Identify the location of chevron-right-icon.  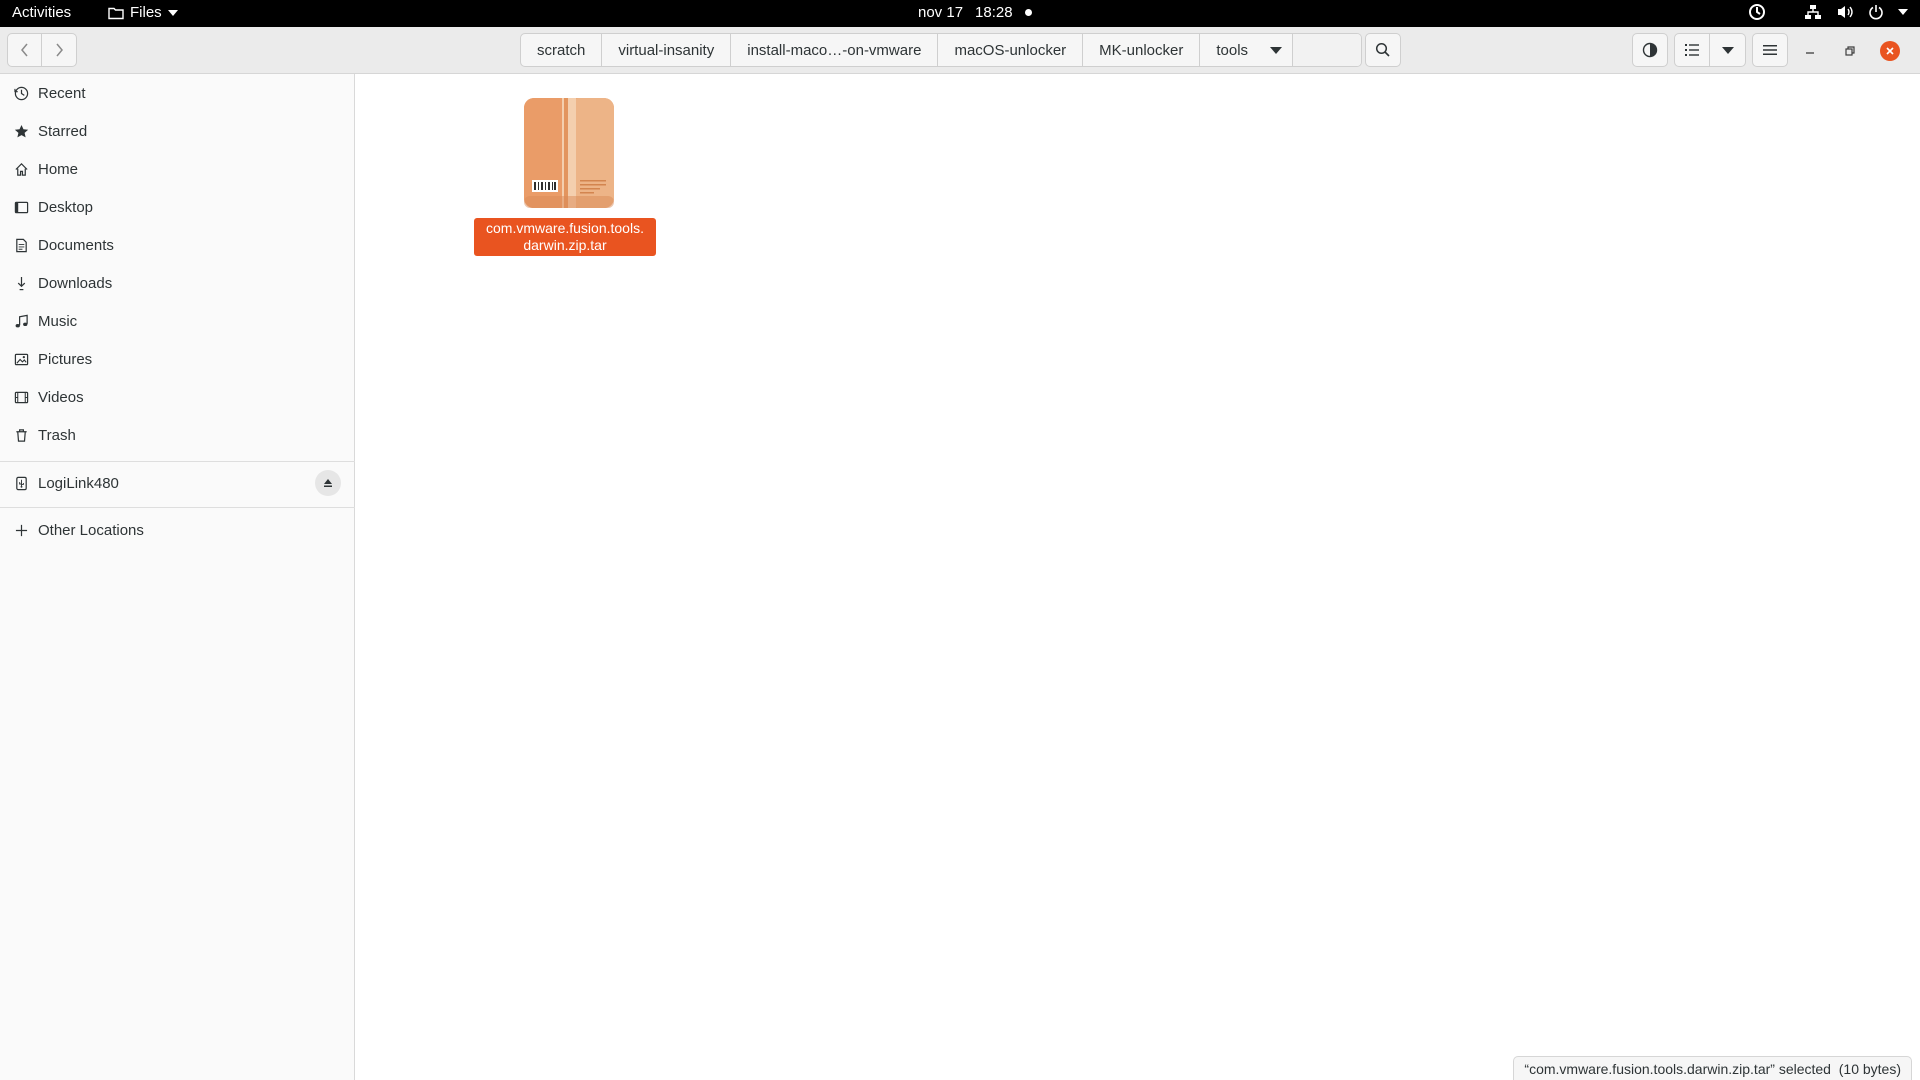
(59, 50).